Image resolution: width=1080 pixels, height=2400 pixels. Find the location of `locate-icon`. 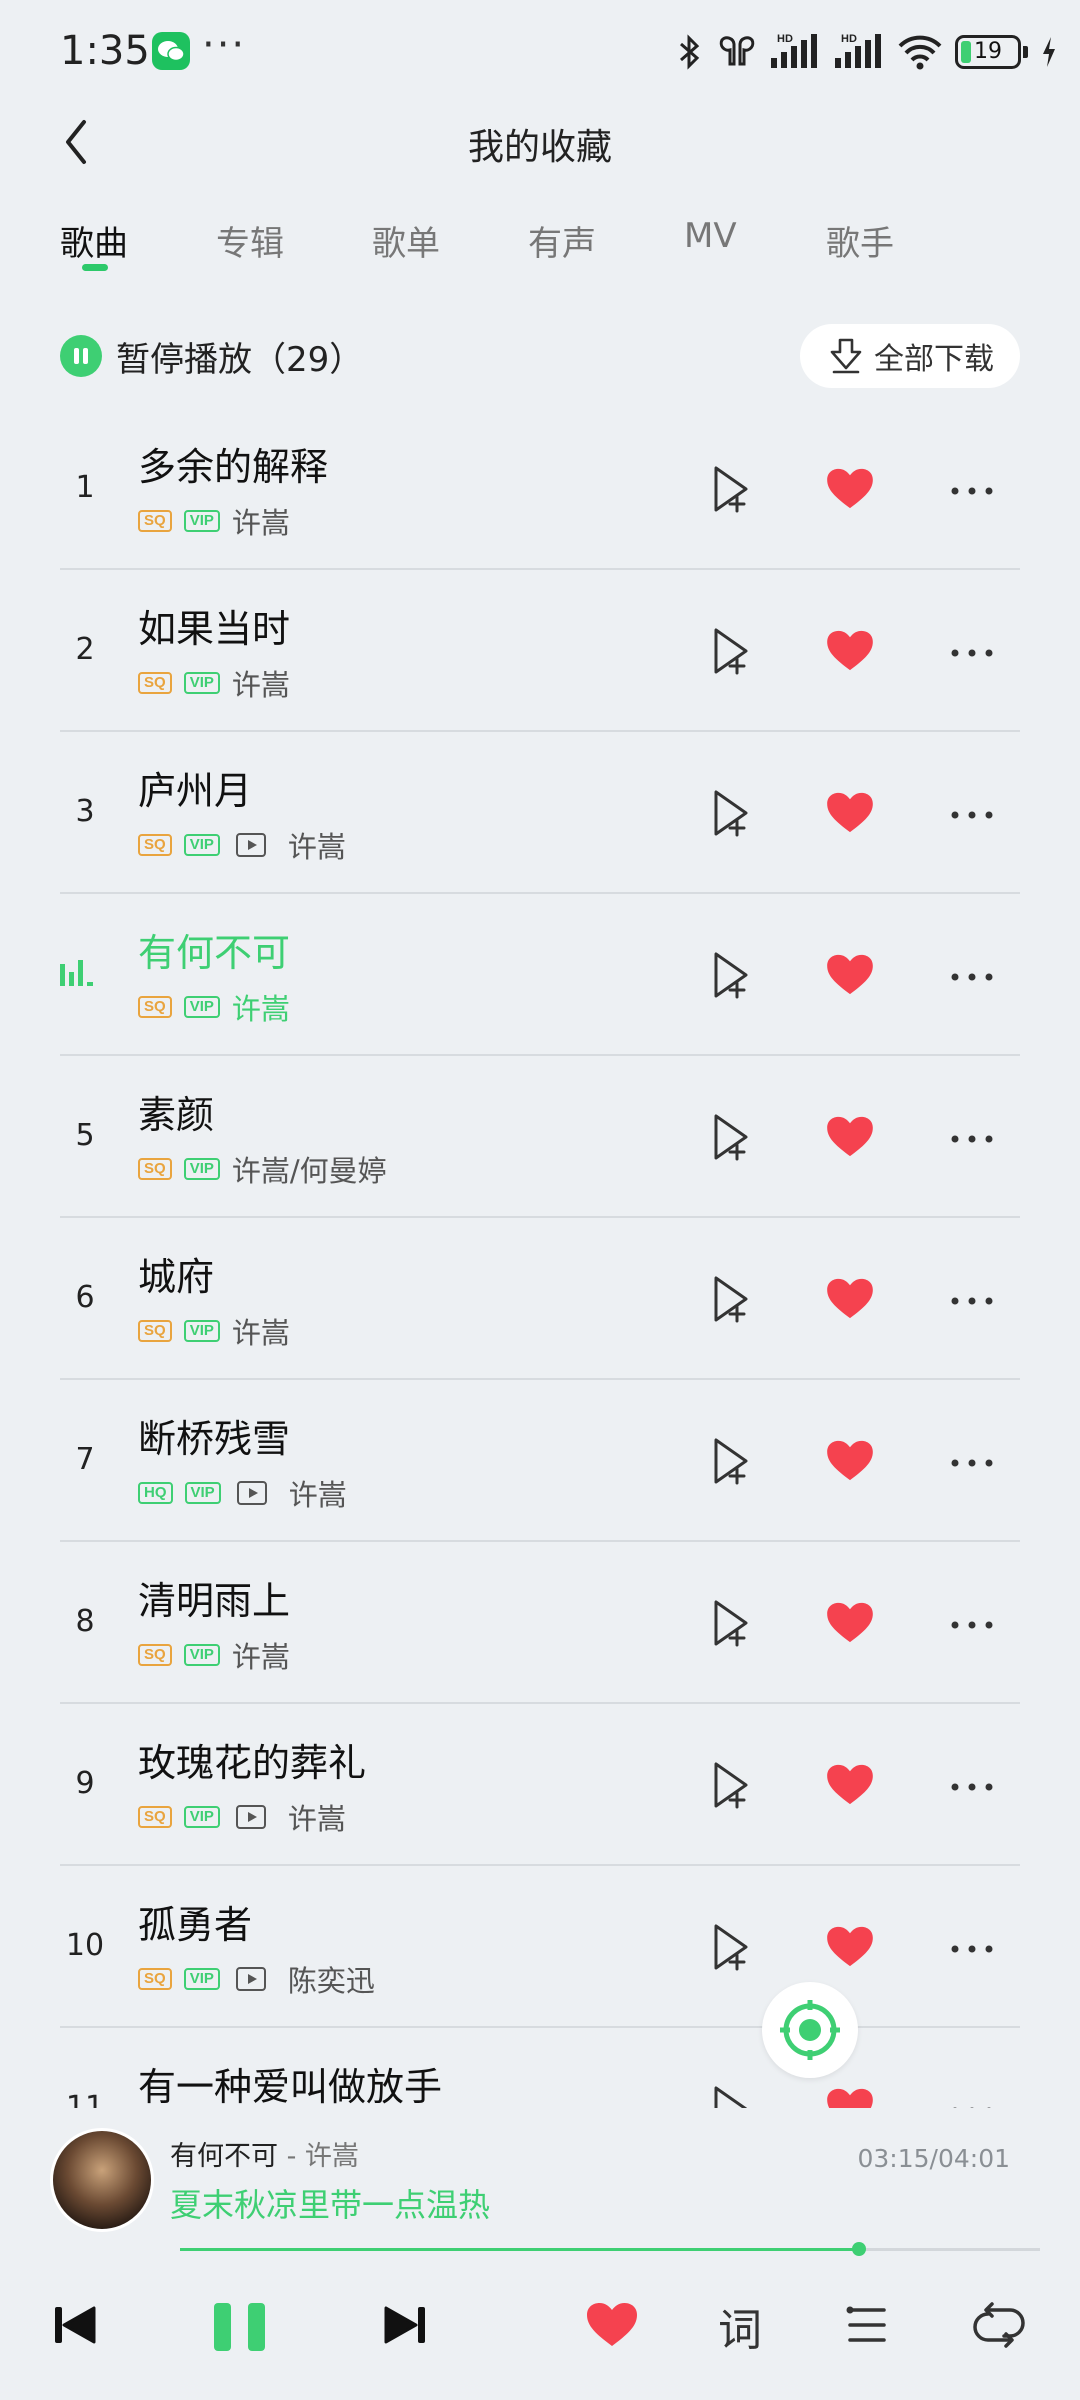

locate-icon is located at coordinates (810, 2030).